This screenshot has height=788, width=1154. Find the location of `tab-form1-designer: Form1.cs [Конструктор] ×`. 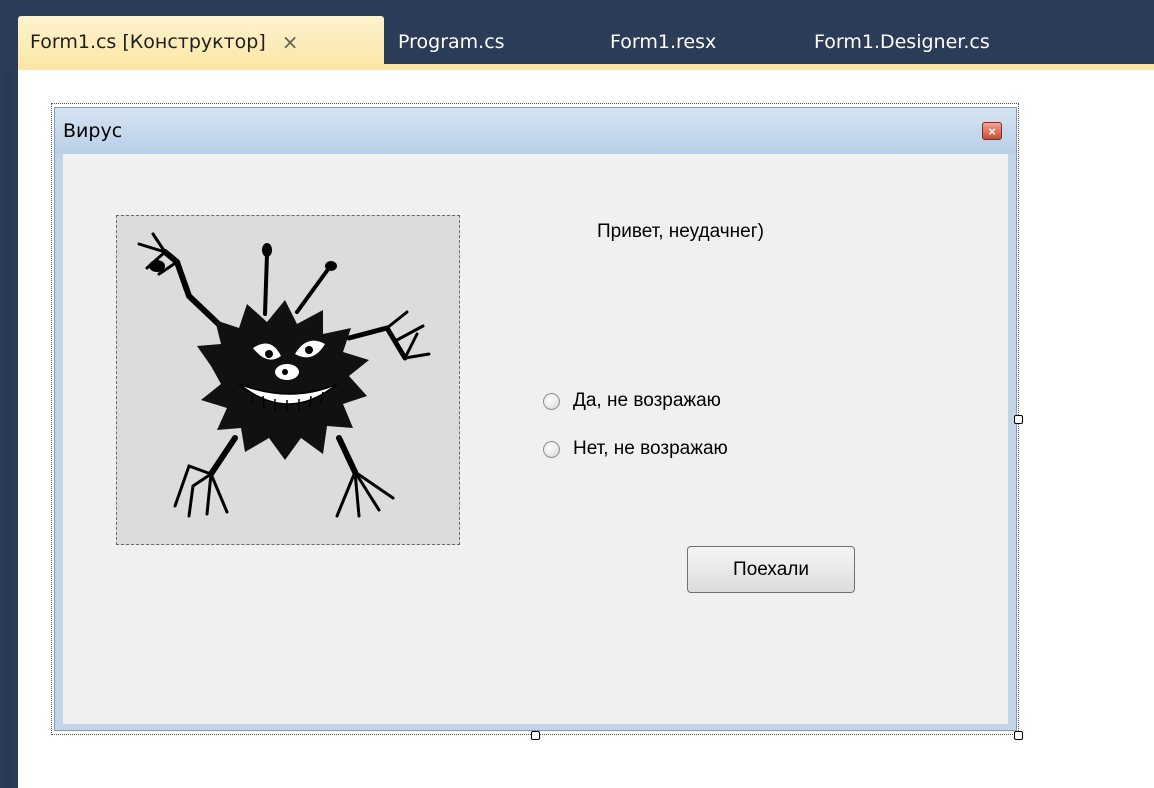

tab-form1-designer: Form1.cs [Конструктор] × is located at coordinates (201, 42).